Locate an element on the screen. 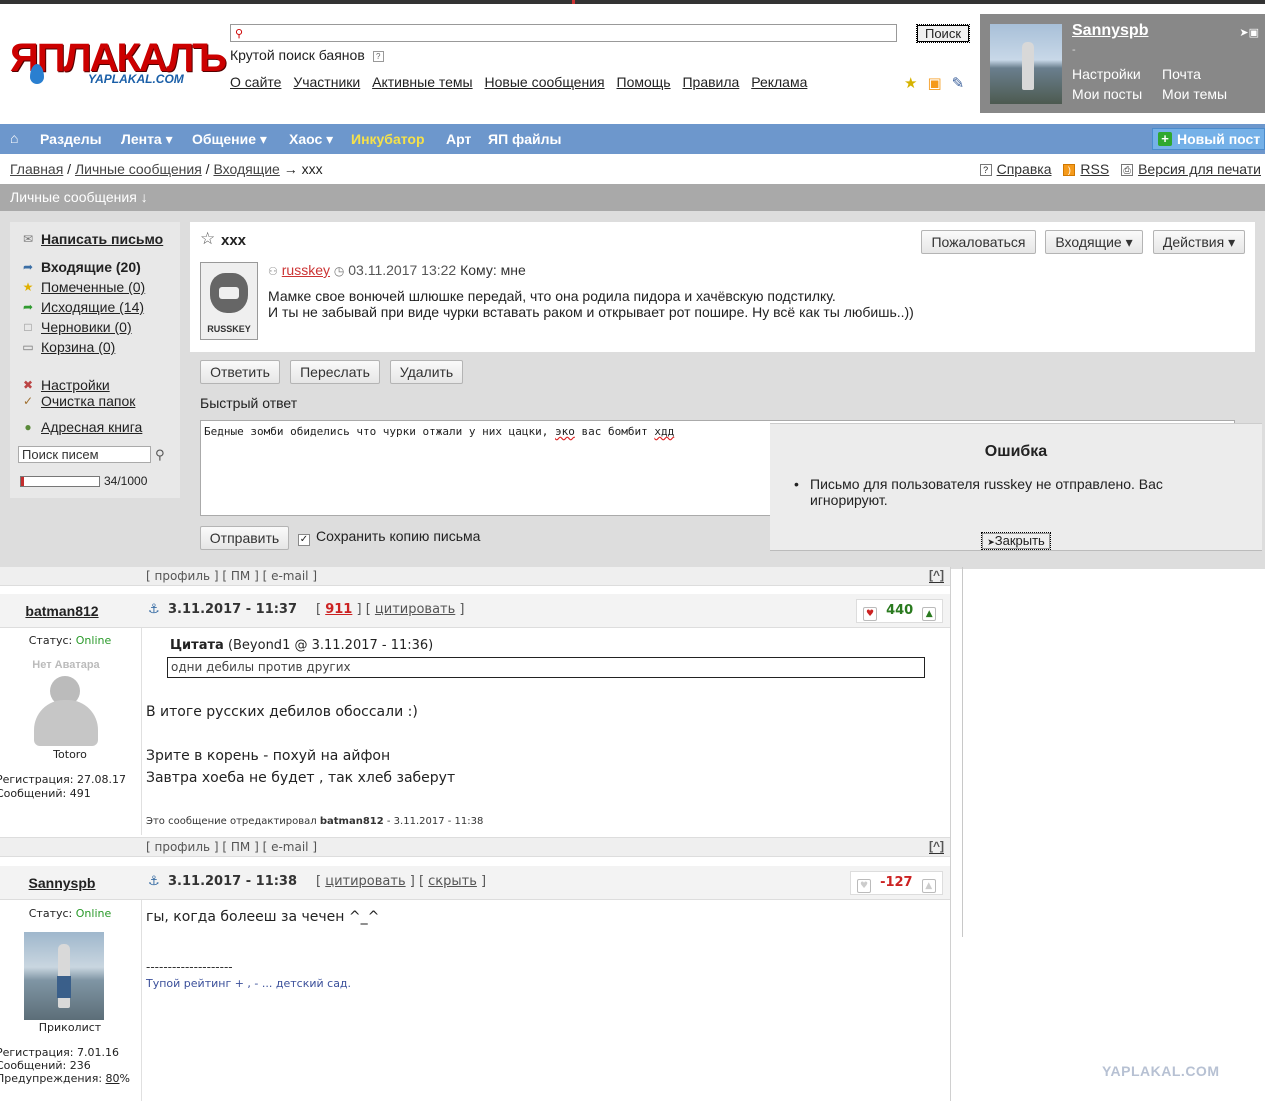  rss-icon: ) is located at coordinates (1069, 170).